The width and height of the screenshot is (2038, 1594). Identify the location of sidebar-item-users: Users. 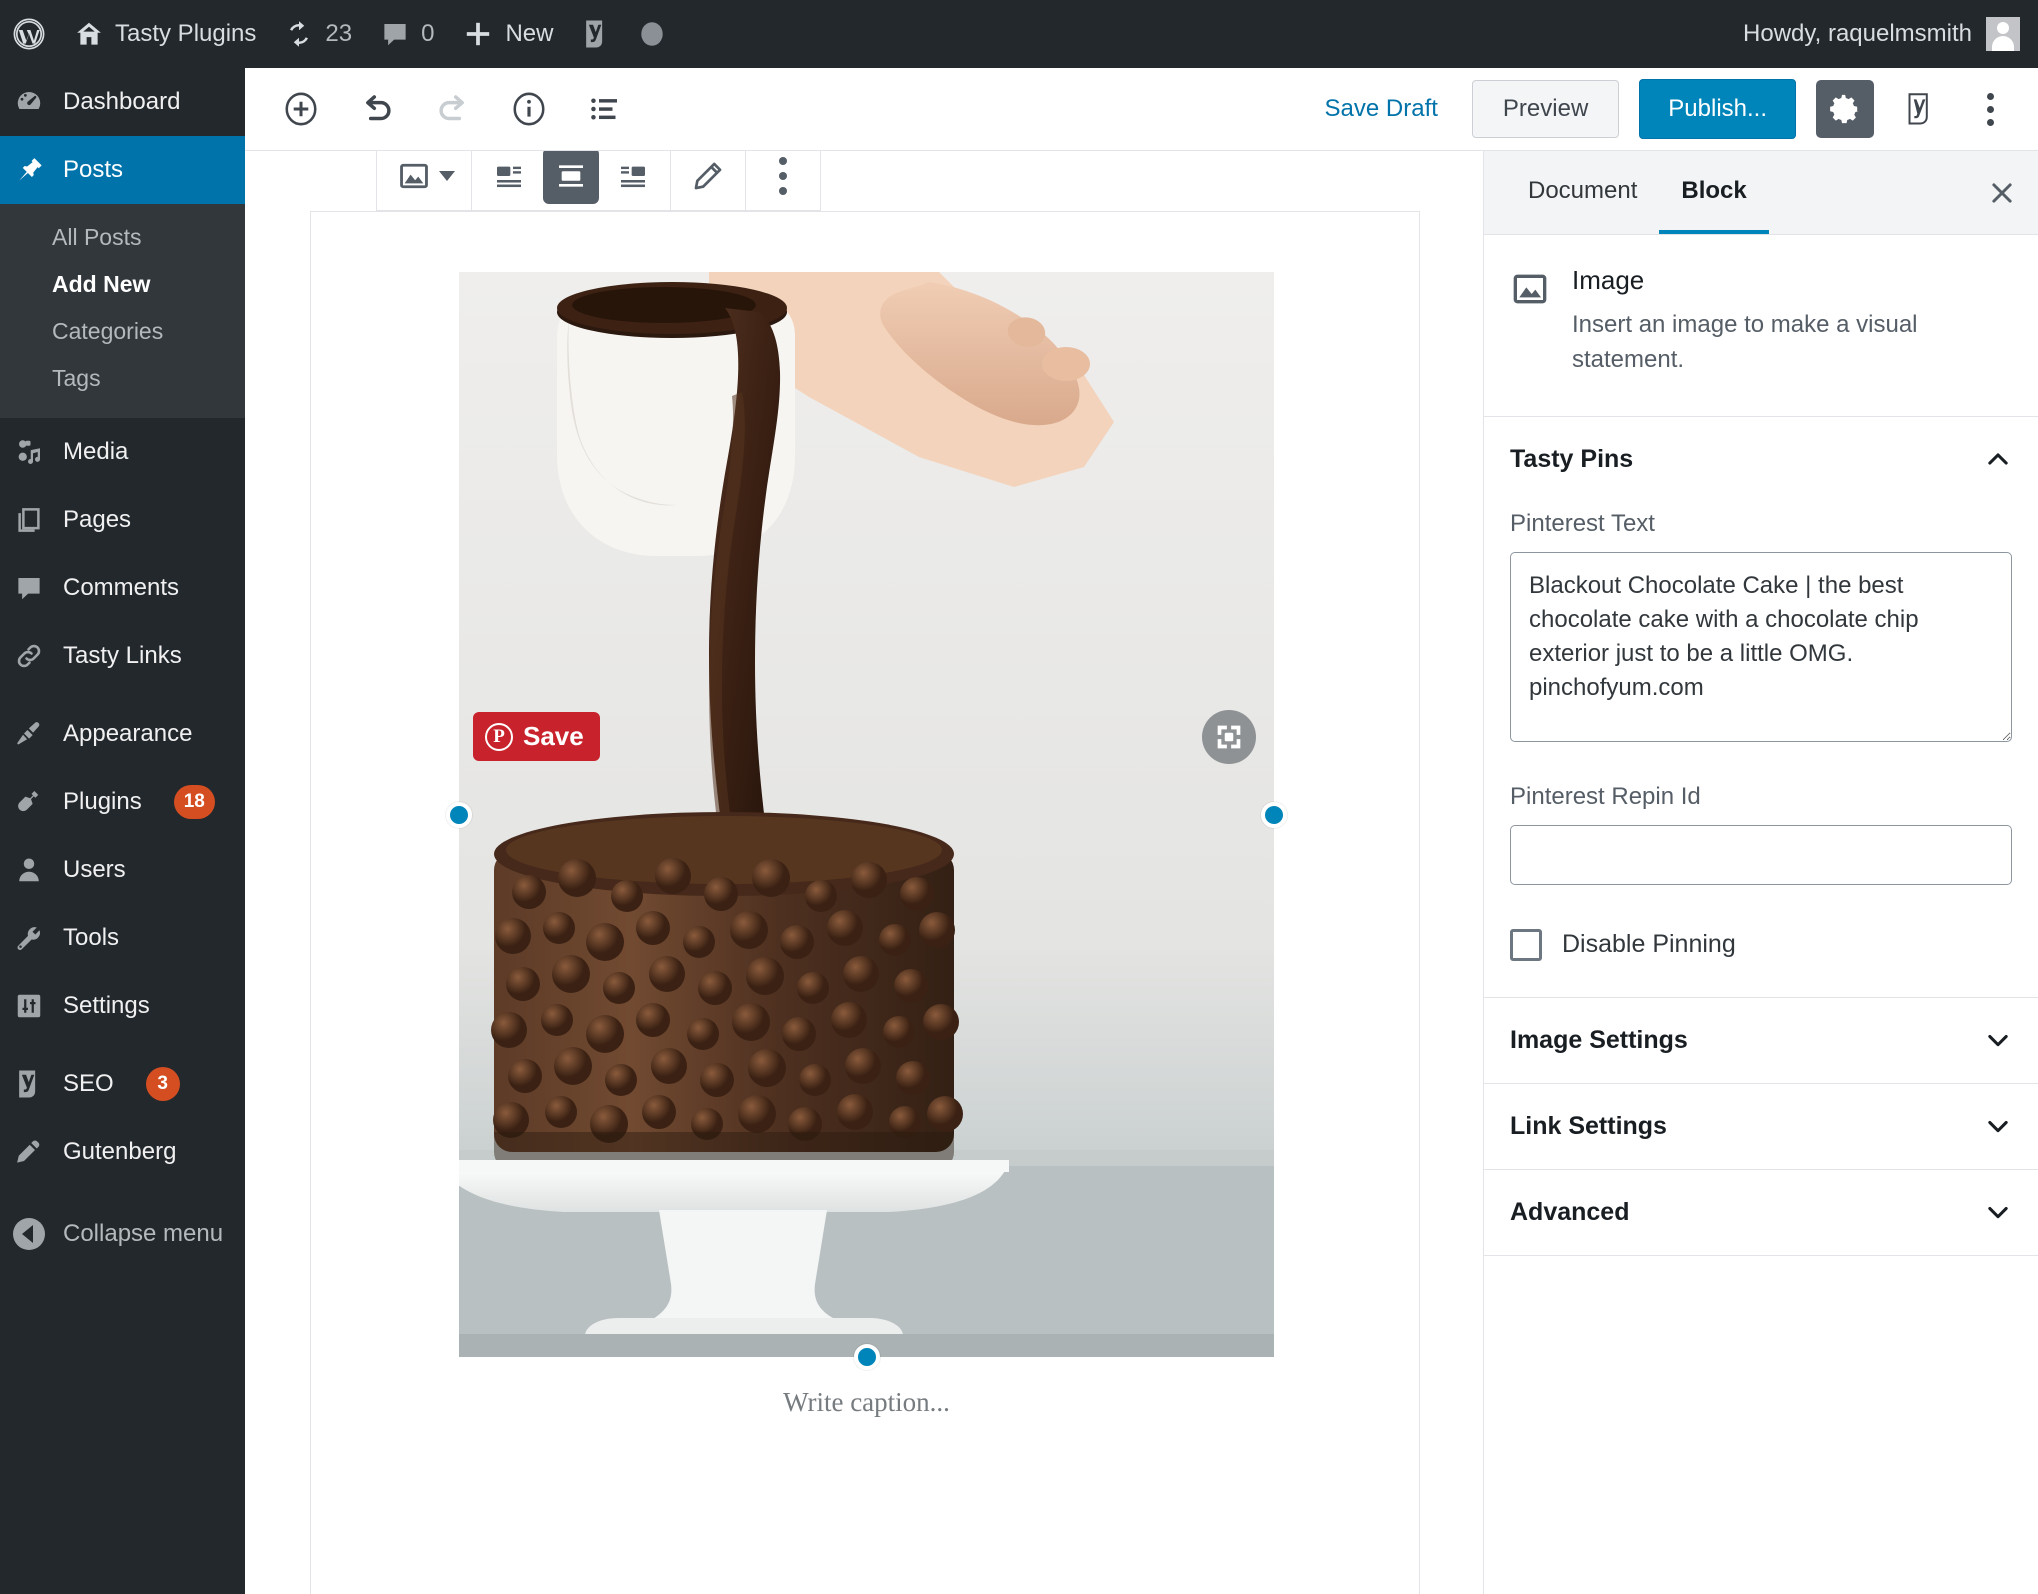
(122, 870).